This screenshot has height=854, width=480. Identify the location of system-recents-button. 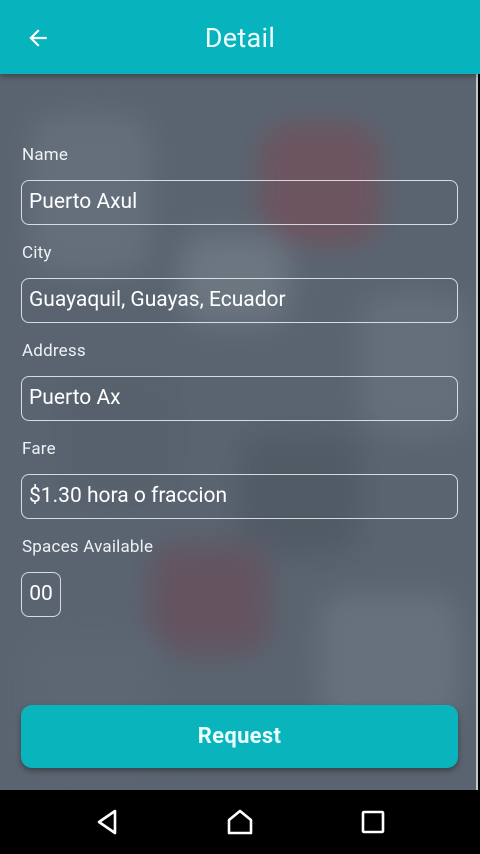
(373, 822).